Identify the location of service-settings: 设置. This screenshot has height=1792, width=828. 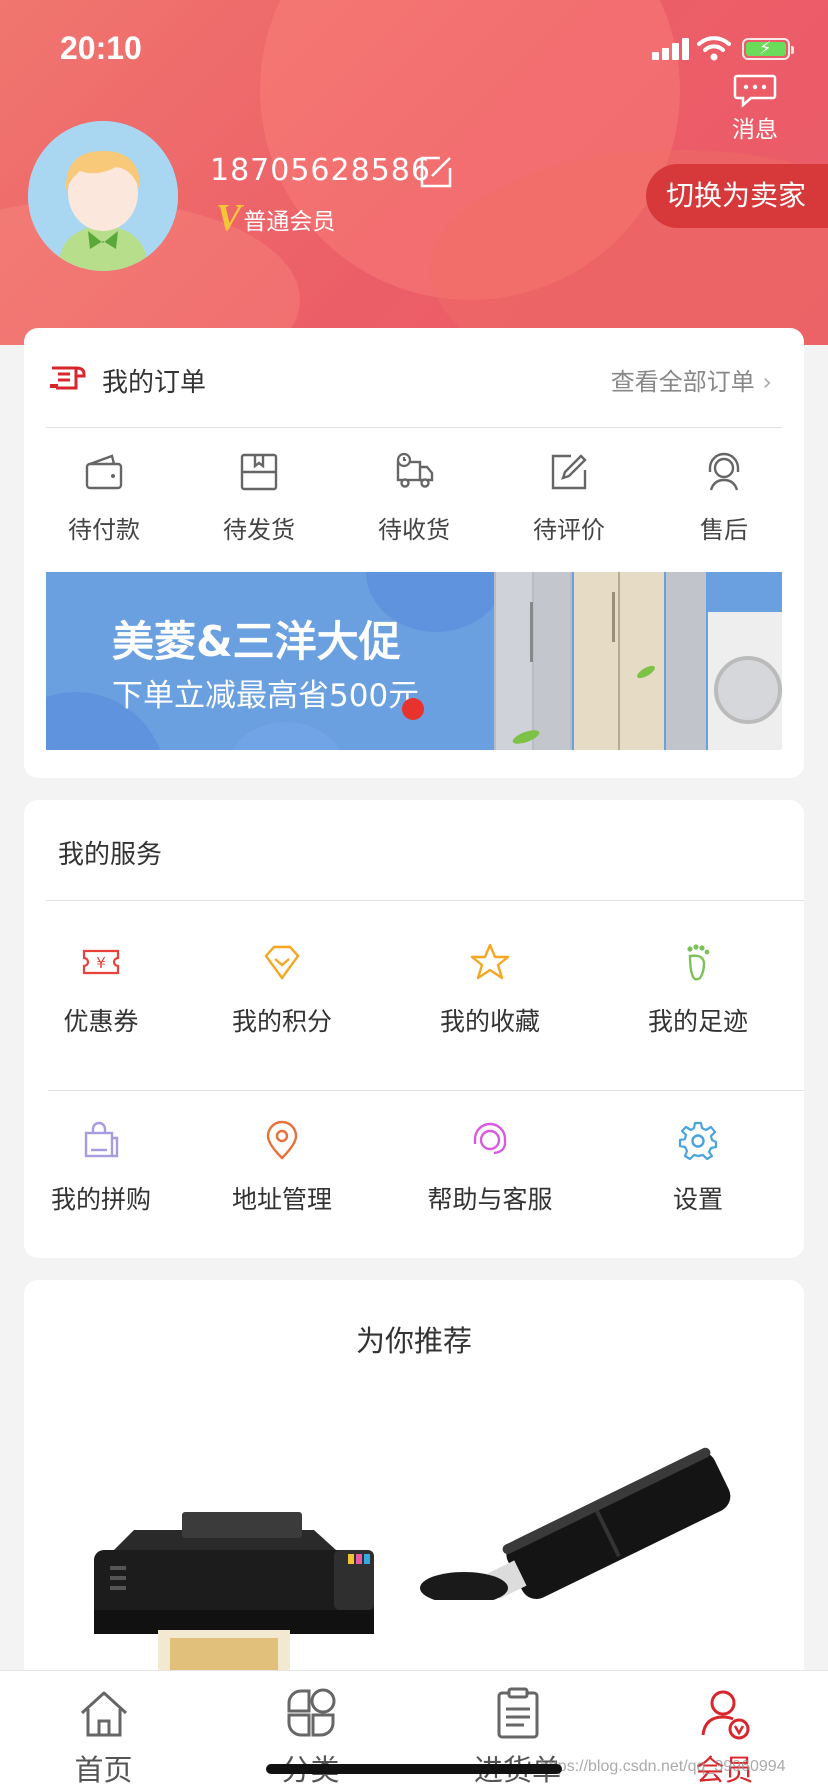
(698, 1168).